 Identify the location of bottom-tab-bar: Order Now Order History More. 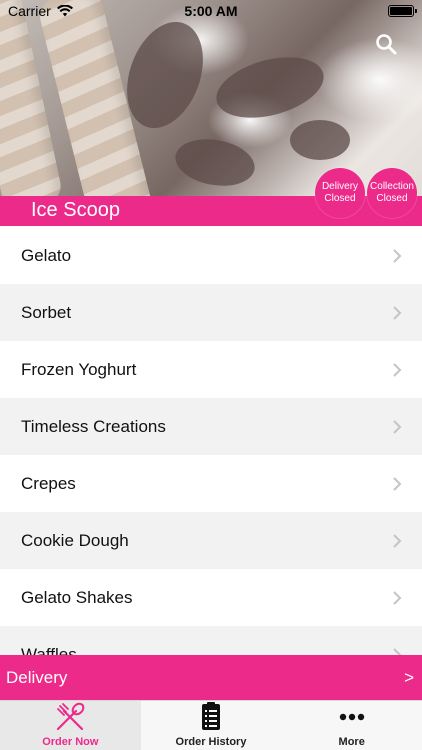
(211, 725).